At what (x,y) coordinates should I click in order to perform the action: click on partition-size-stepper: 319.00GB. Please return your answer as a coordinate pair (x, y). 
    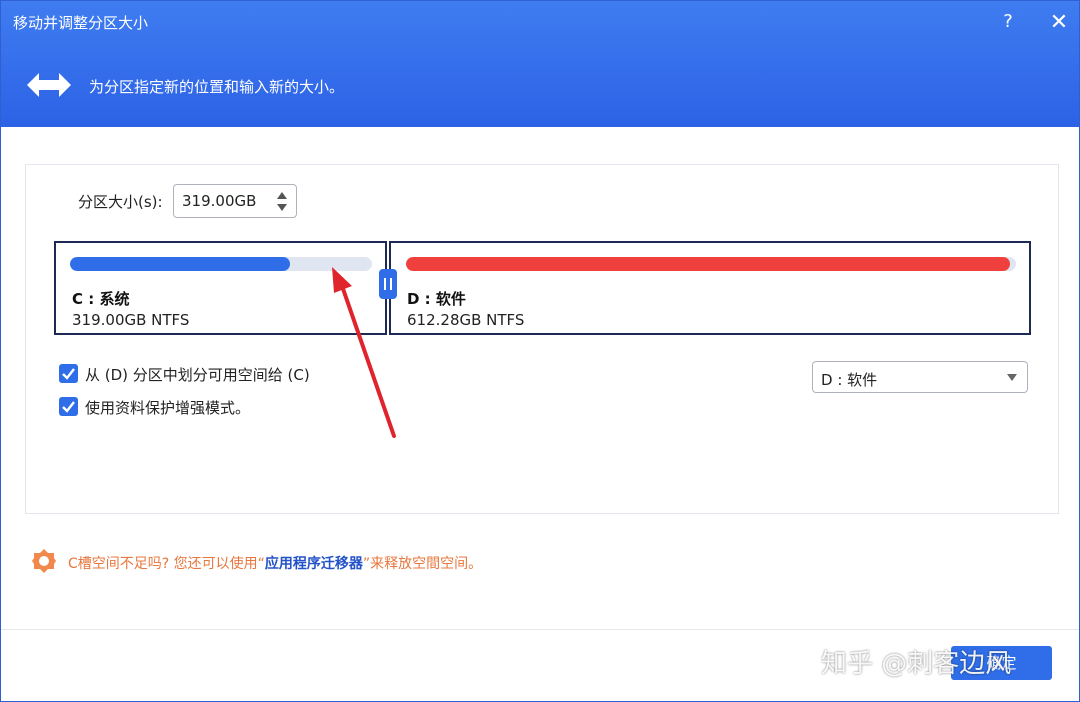
    Looking at the image, I should click on (235, 201).